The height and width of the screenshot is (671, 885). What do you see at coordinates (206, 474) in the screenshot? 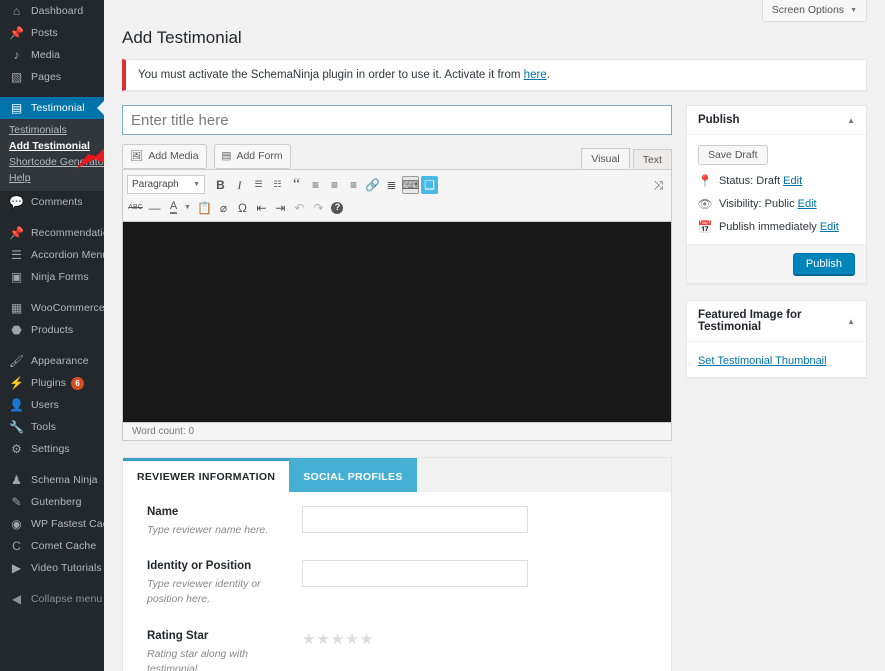
I see `metabox-tab-reviewer-information: REVIEWER INFORMATION` at bounding box center [206, 474].